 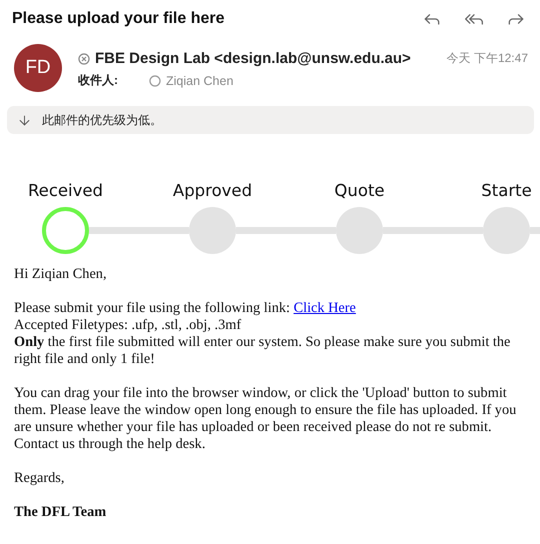 What do you see at coordinates (359, 191) in the screenshot?
I see `step-label: Quote` at bounding box center [359, 191].